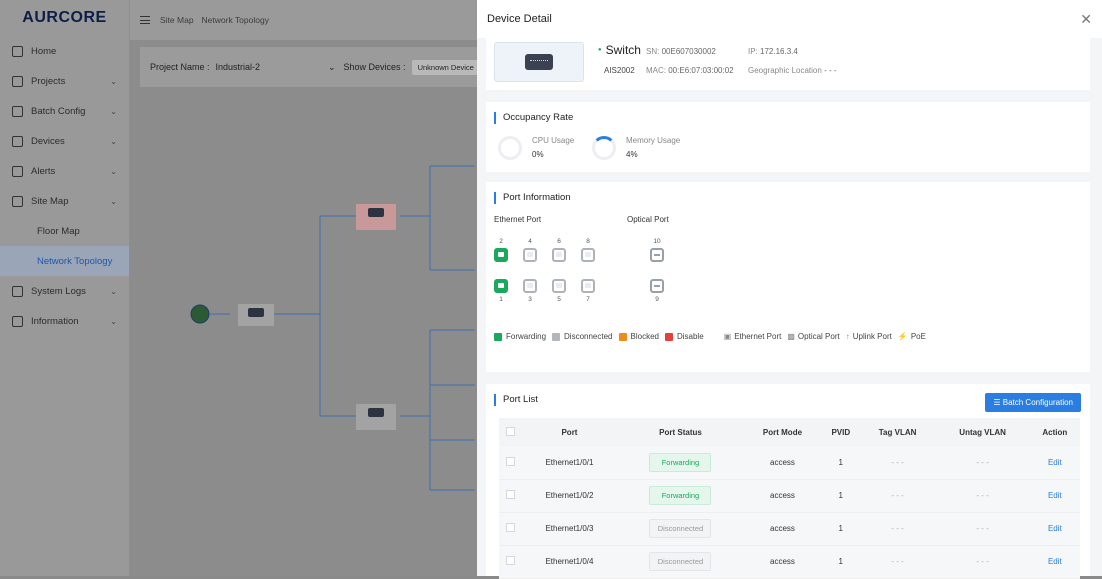 This screenshot has height=579, width=1102. I want to click on breadcrumb-site-map: Site Map, so click(177, 20).